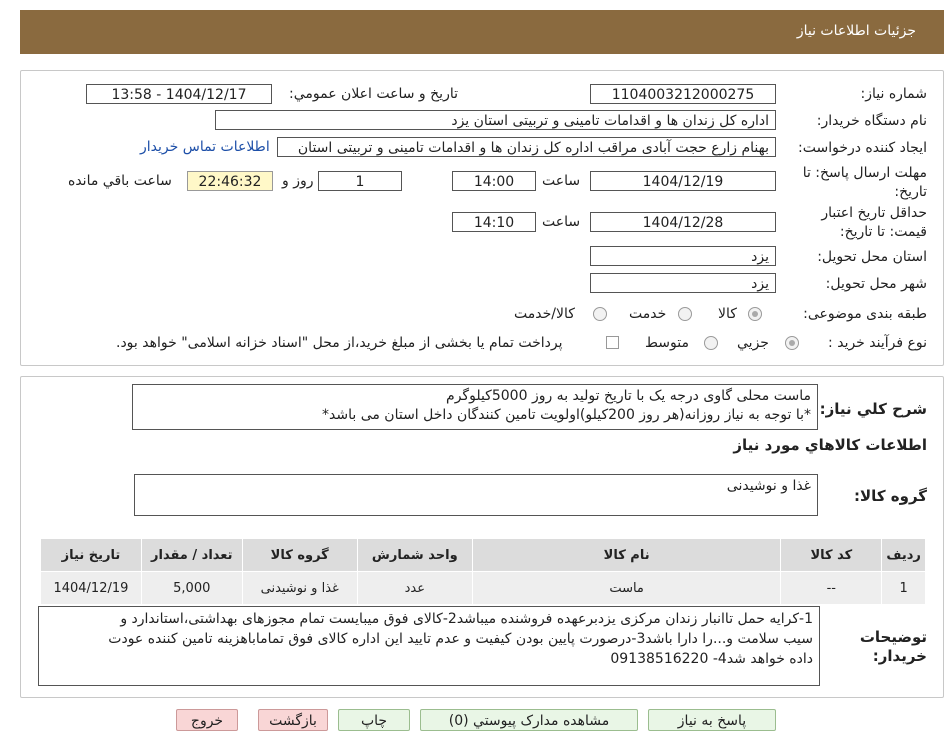 This screenshot has width=944, height=753. Describe the element at coordinates (910, 192) in the screenshot. I see `deadline-label-2: تاريخ:` at that location.